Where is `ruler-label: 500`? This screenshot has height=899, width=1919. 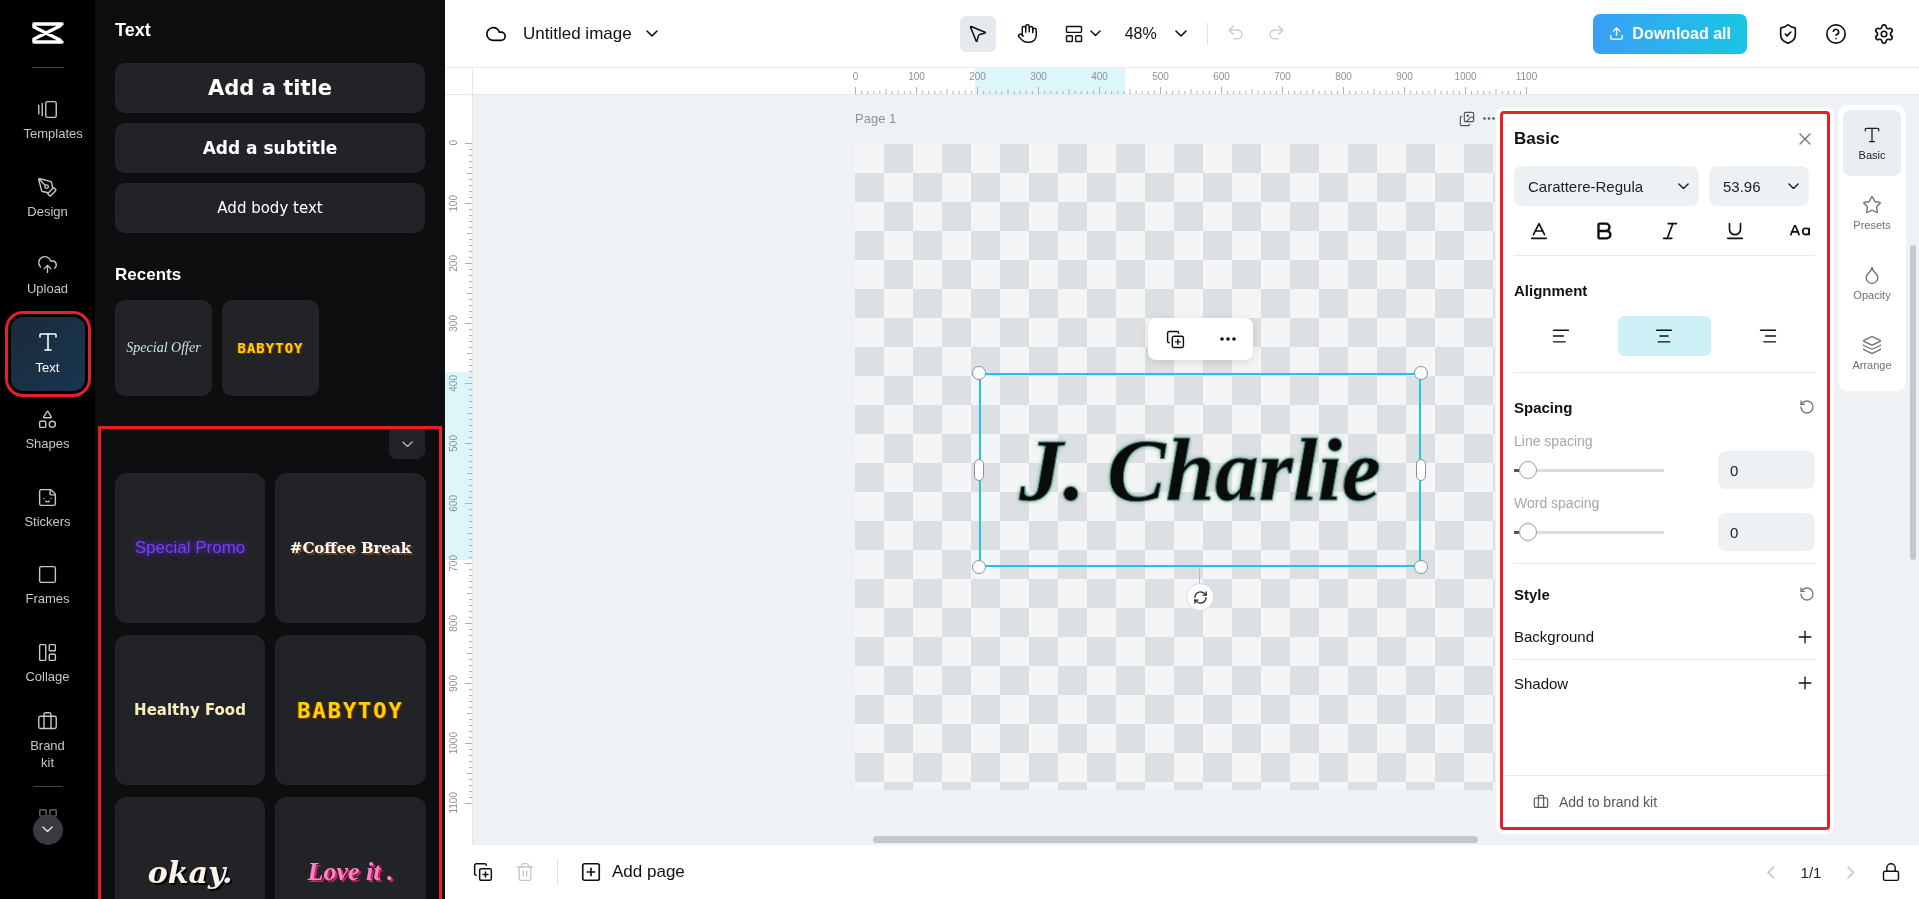
ruler-label: 500 is located at coordinates (1160, 77).